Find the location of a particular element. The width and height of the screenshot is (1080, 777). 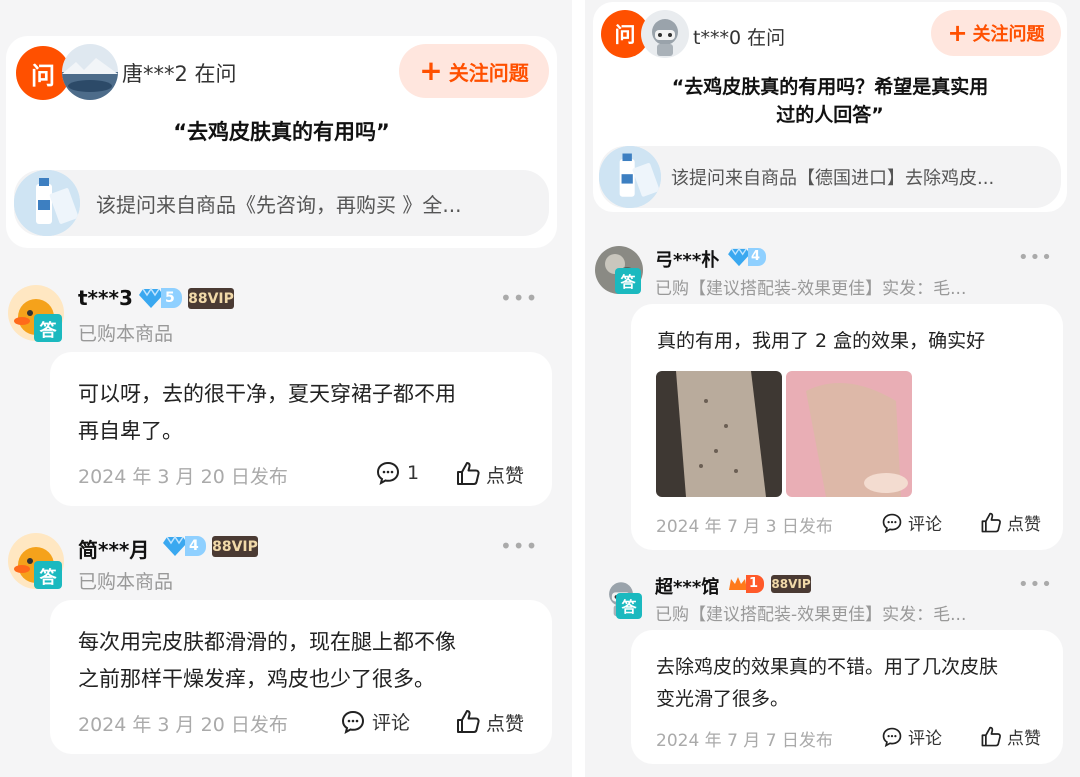

skin-photo-after is located at coordinates (849, 434).